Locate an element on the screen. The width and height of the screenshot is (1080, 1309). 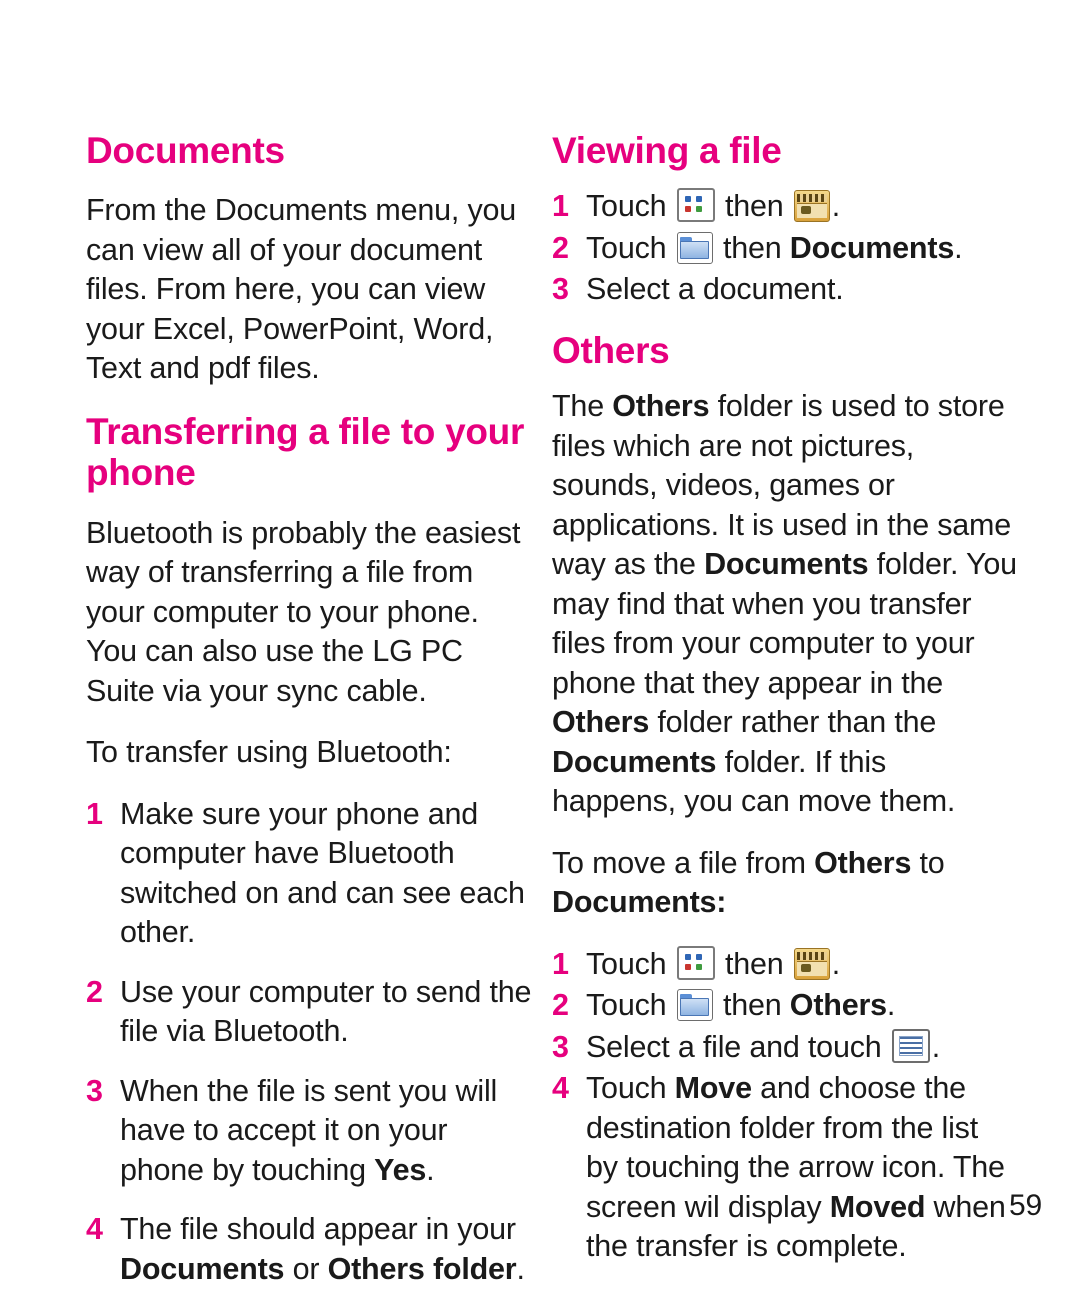
heading-documents: Documents is located at coordinates (185, 150).